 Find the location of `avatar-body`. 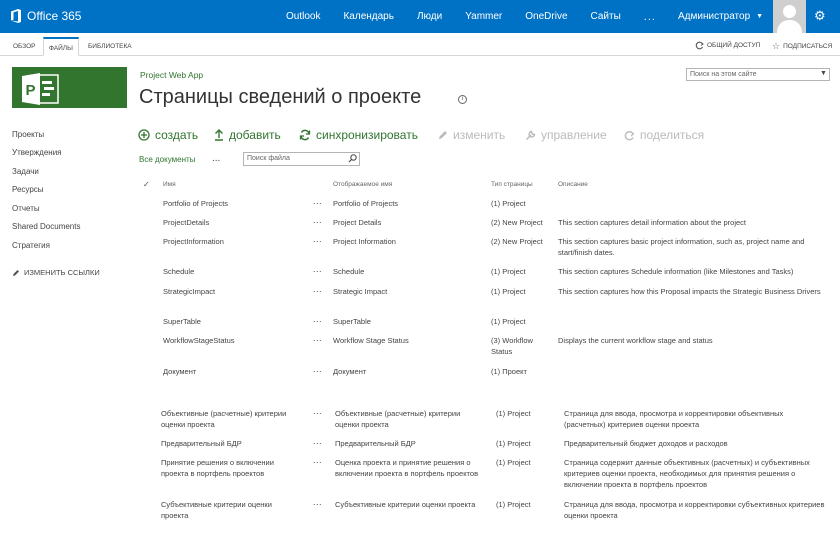

avatar-body is located at coordinates (789, 26).